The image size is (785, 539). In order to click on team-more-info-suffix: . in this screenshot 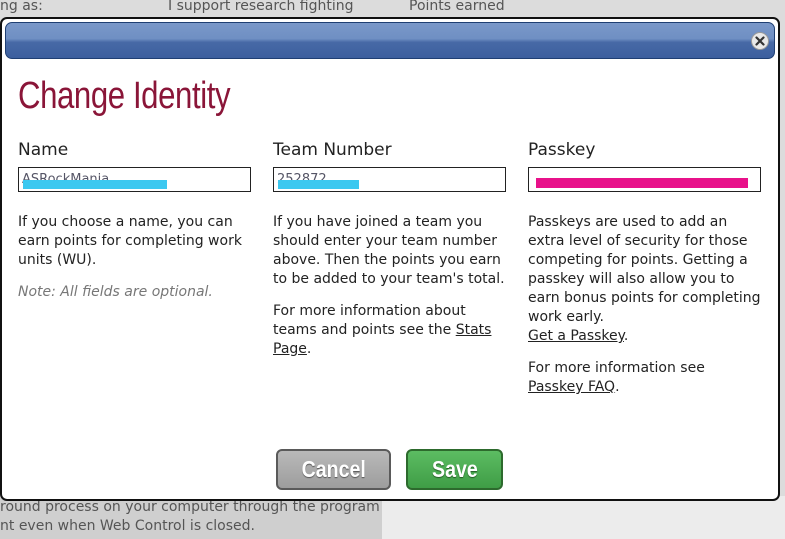, I will do `click(309, 349)`.